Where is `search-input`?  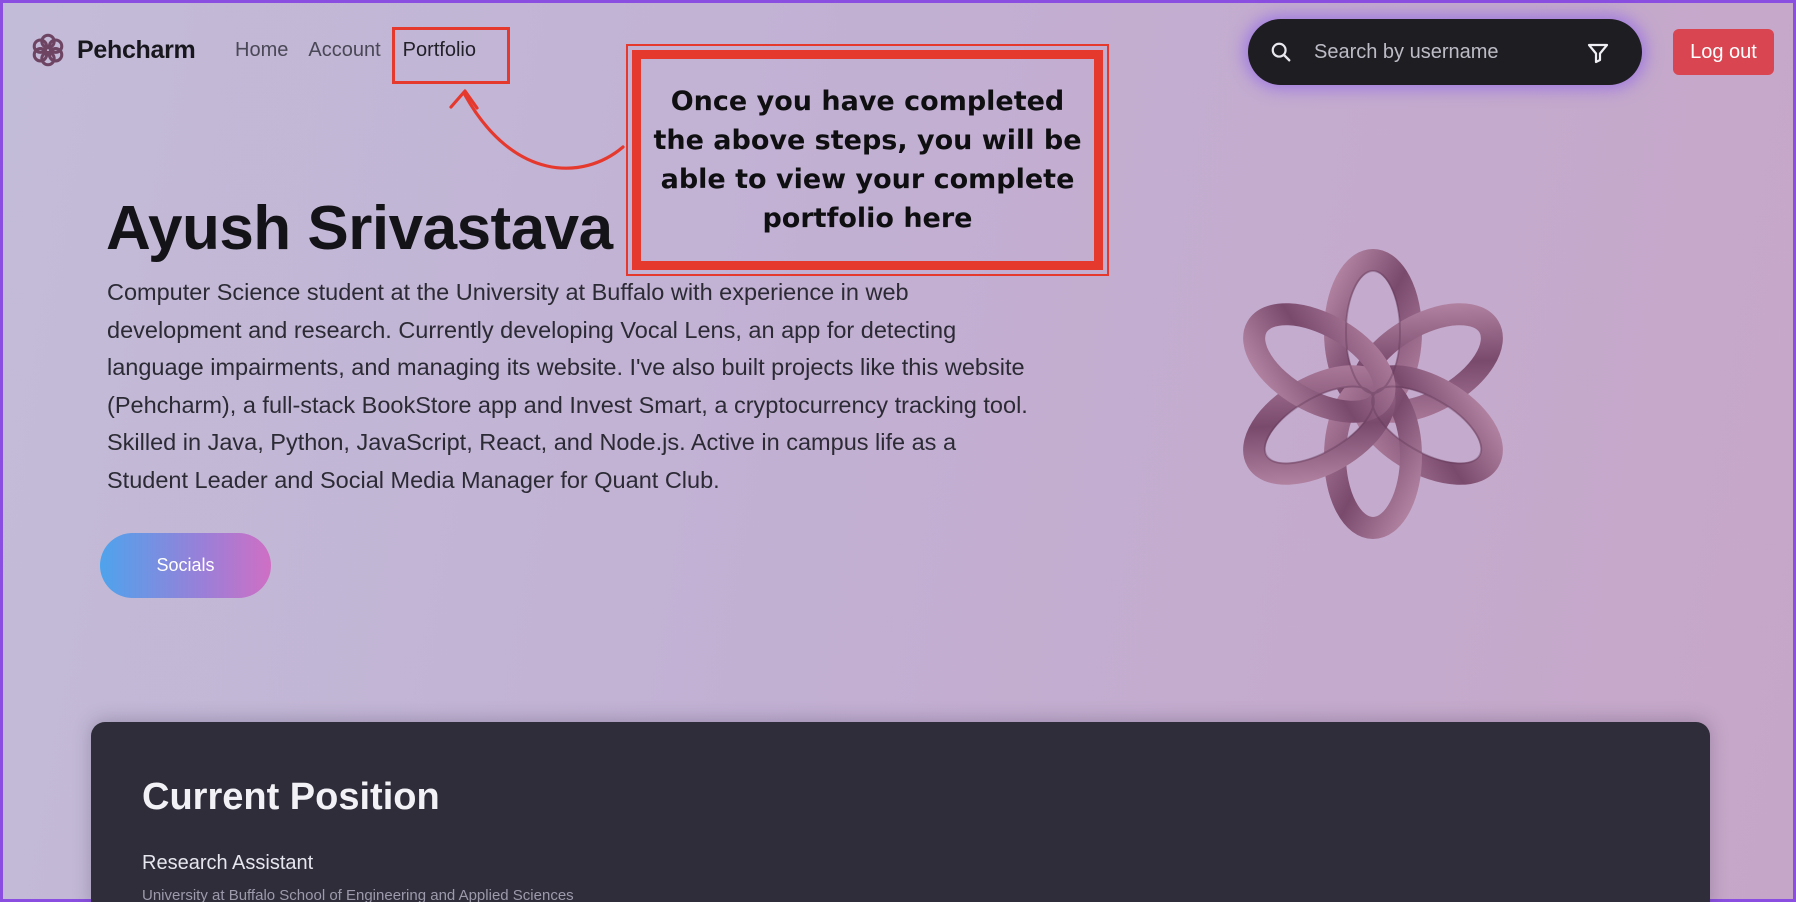 search-input is located at coordinates (1444, 52).